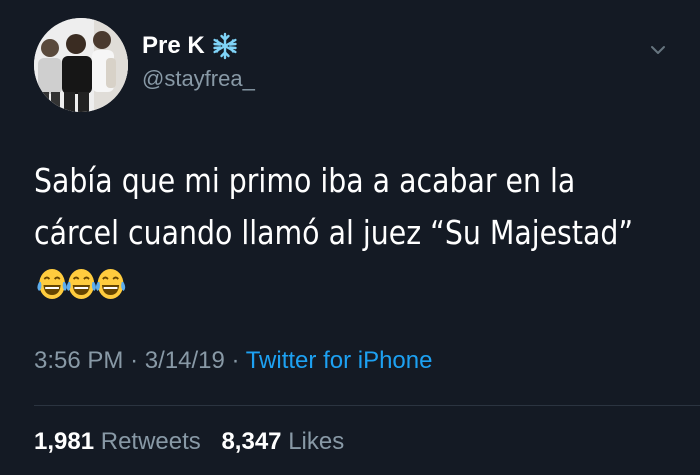  What do you see at coordinates (339, 360) in the screenshot?
I see `tweet-source-link: Twitter for iPhone` at bounding box center [339, 360].